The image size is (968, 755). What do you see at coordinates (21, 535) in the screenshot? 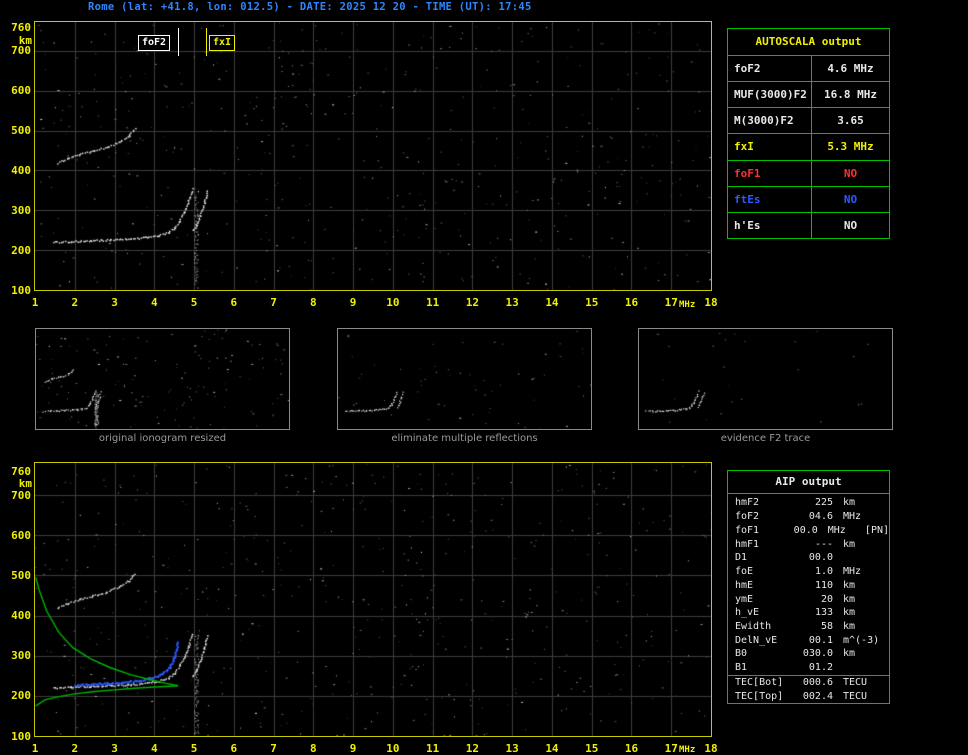
I see `bottom-y-tick-600: 600` at bounding box center [21, 535].